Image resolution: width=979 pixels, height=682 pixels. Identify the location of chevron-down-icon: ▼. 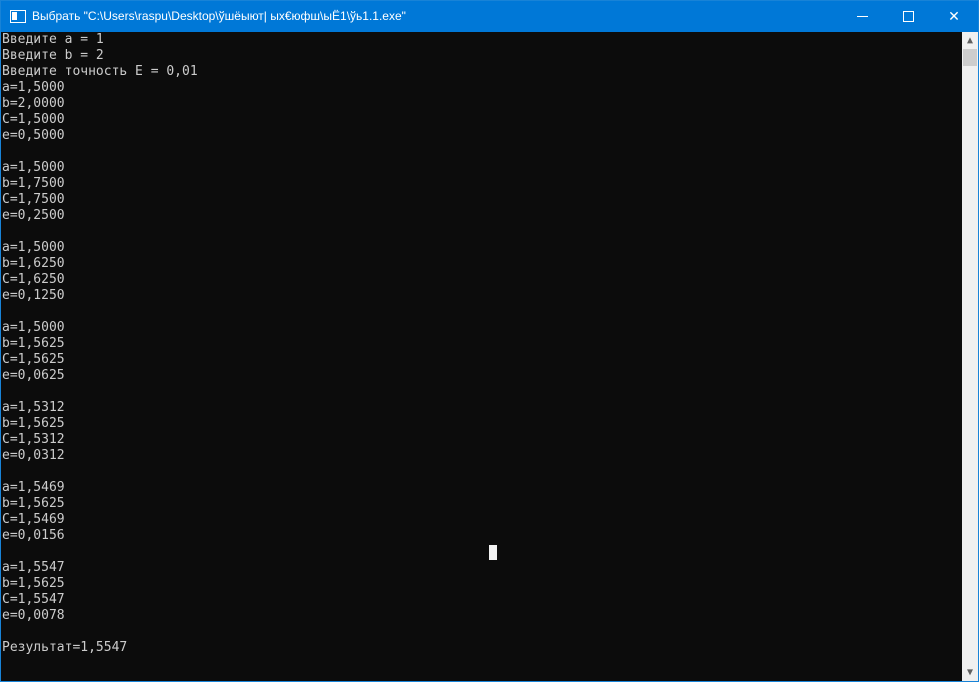
(970, 672).